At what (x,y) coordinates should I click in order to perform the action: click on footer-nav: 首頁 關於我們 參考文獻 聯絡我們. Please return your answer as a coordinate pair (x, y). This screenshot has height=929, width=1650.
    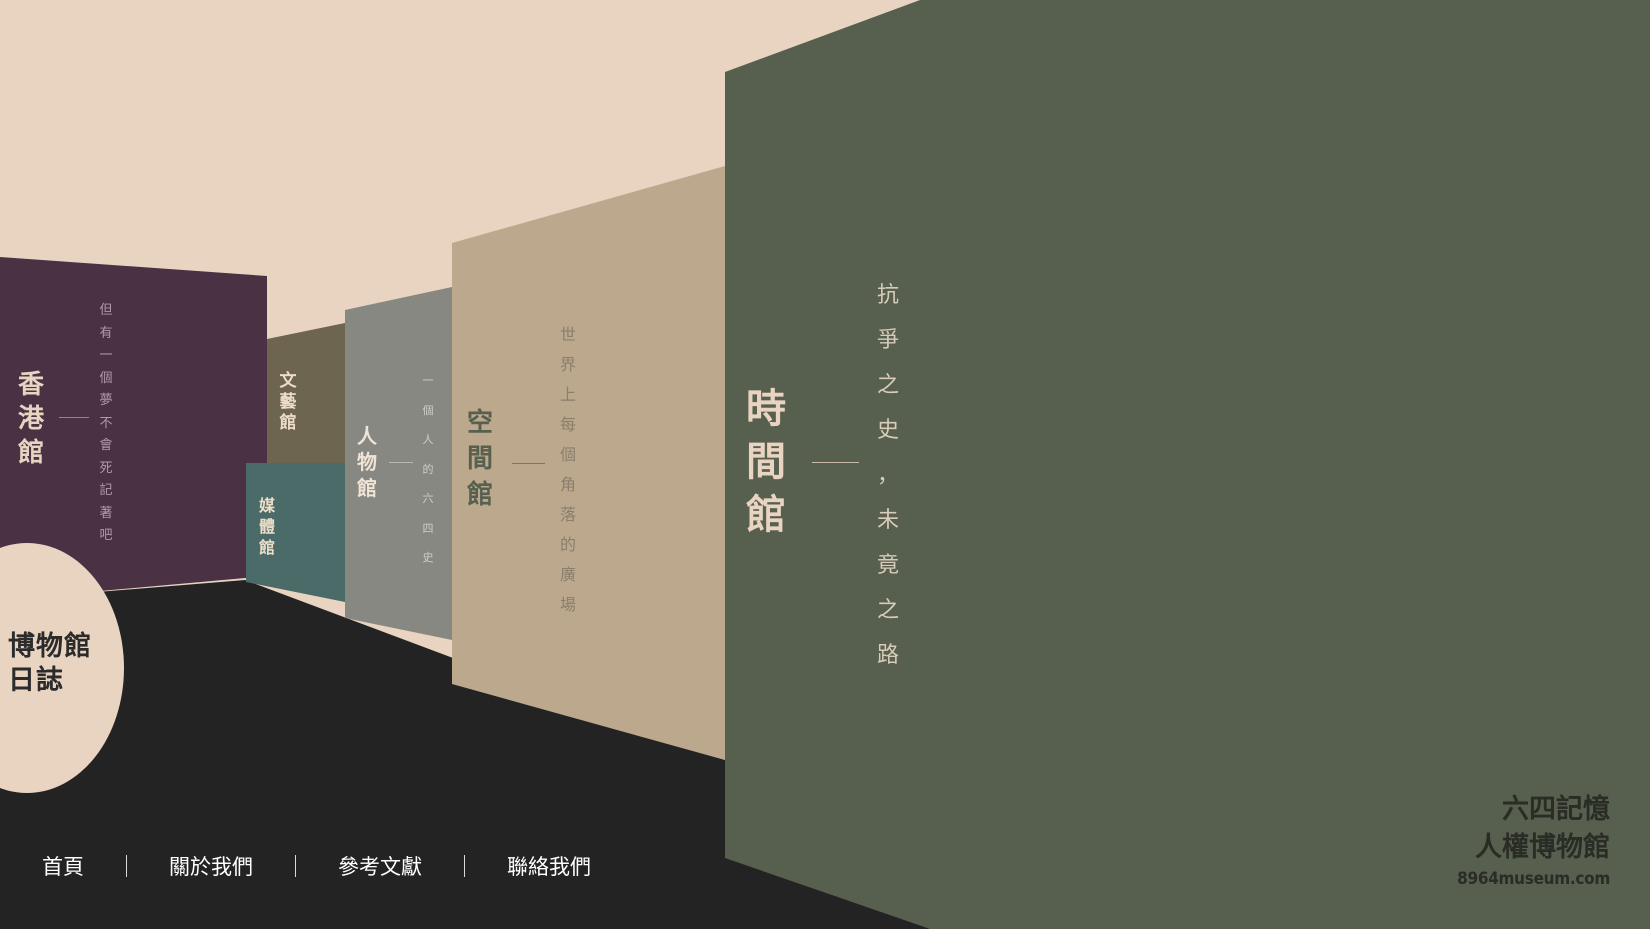
    Looking at the image, I should click on (316, 866).